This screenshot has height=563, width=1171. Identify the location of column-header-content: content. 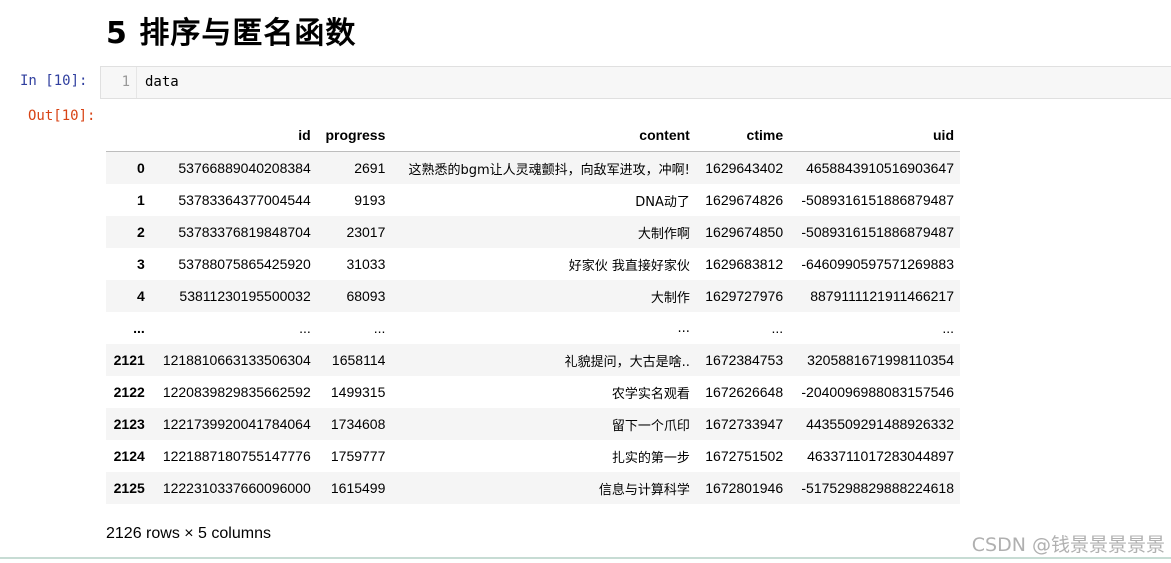
(543, 135).